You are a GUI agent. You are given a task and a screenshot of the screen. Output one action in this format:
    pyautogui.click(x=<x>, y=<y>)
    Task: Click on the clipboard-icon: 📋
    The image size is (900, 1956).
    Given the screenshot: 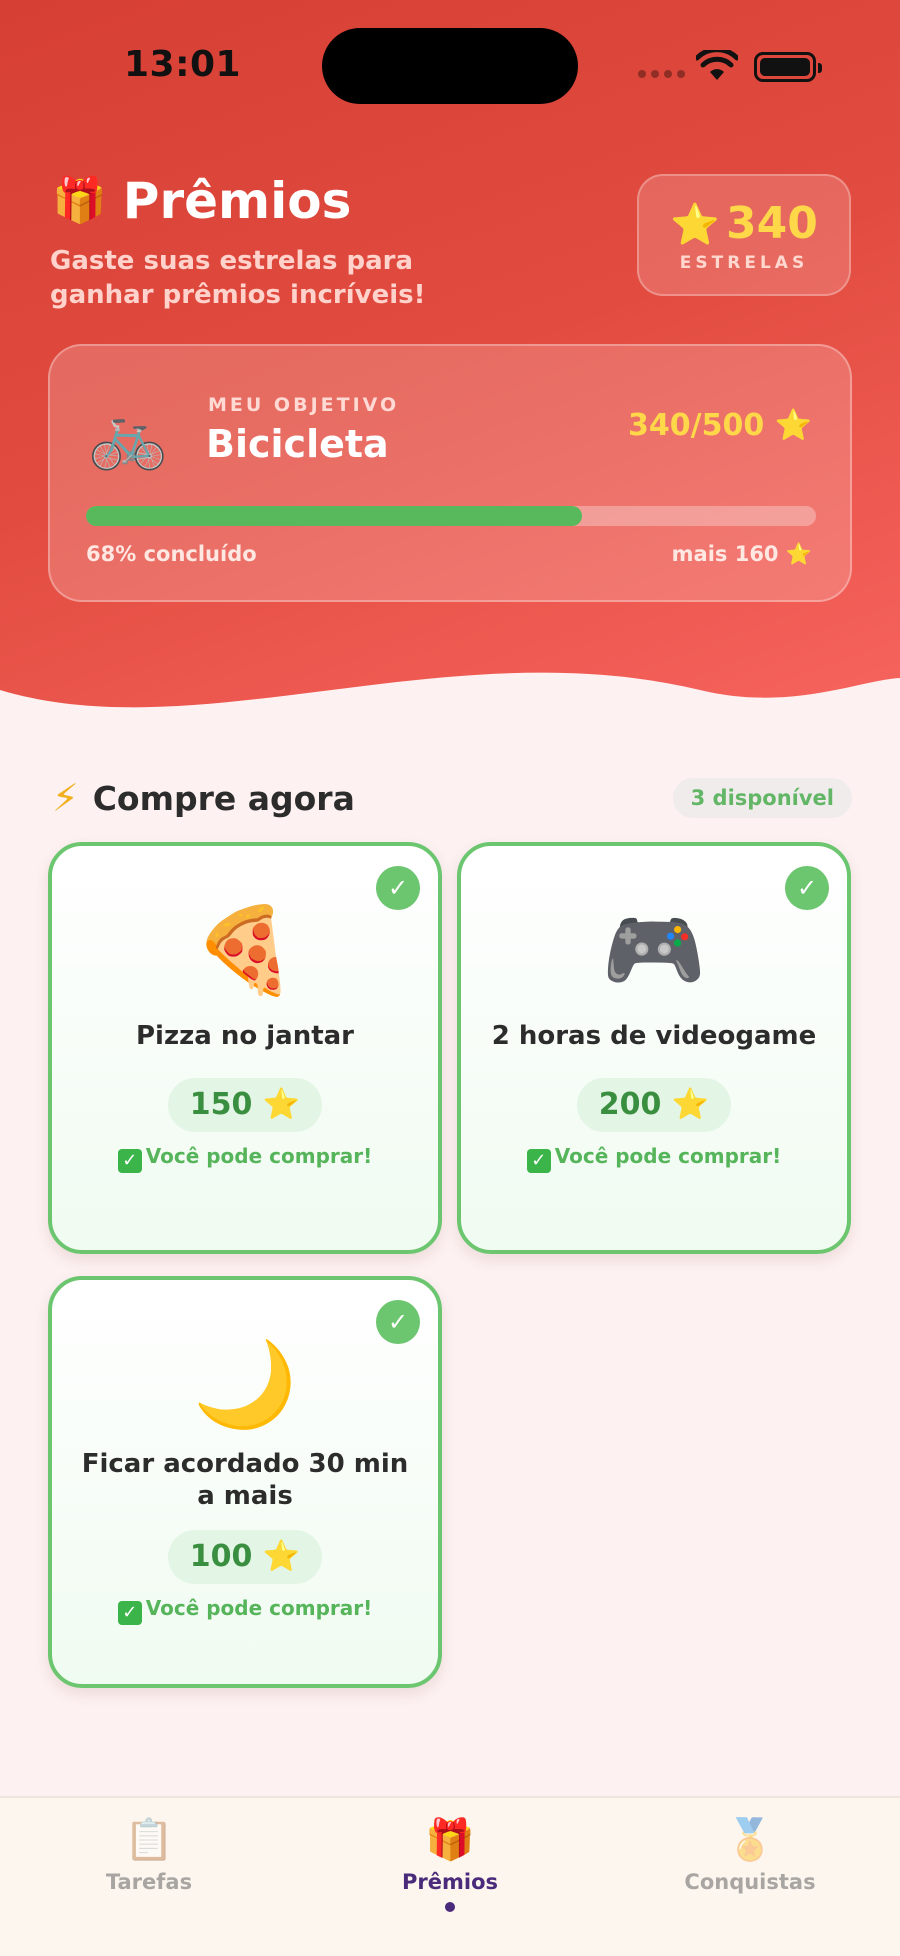 What is the action you would take?
    pyautogui.click(x=149, y=1840)
    